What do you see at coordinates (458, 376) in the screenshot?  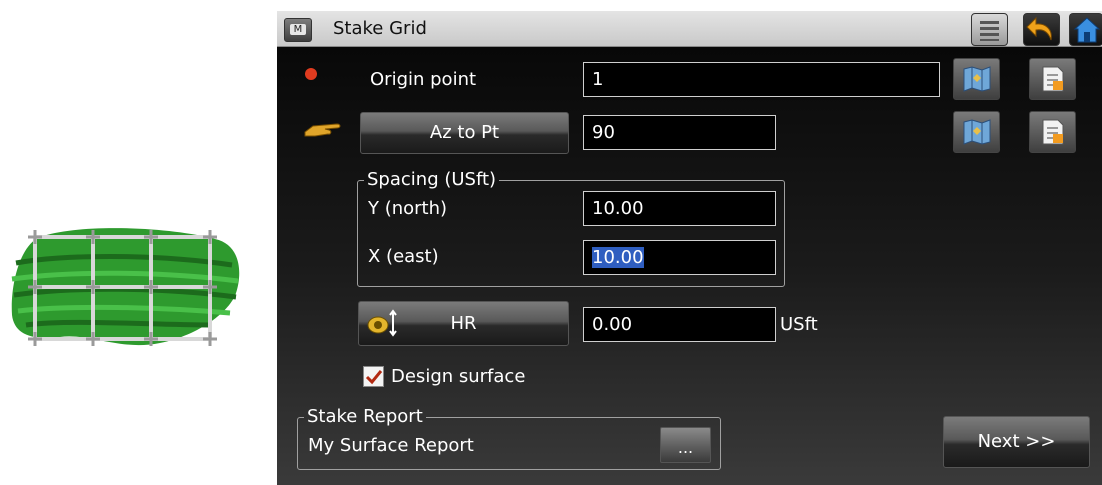 I see `design-surface-label: Design surface` at bounding box center [458, 376].